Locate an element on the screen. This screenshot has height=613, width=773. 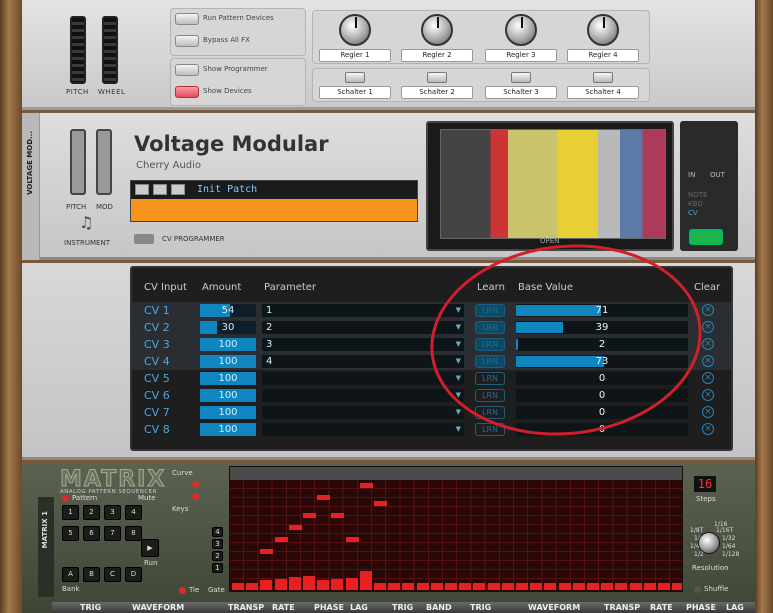
run-button: ▶ is located at coordinates (150, 548).